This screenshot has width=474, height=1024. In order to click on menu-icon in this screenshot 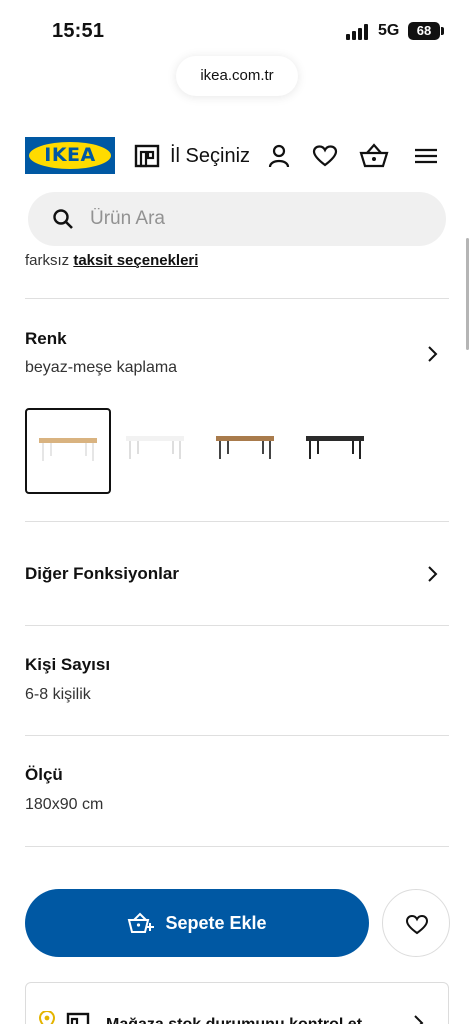, I will do `click(426, 156)`.